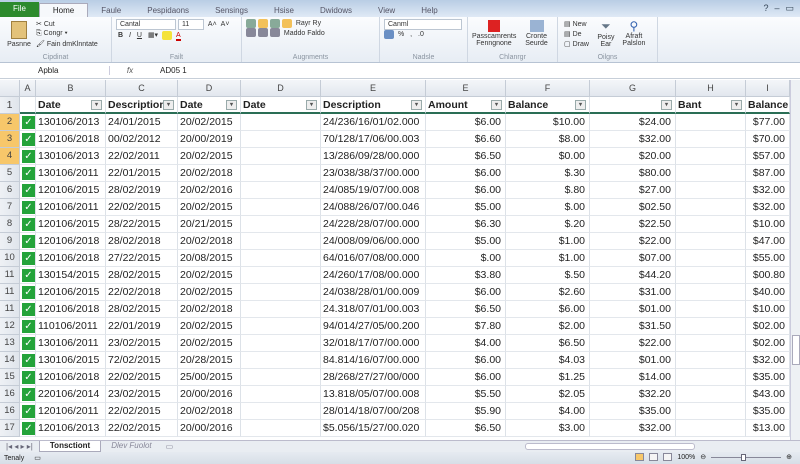  Describe the element at coordinates (45, 24) in the screenshot. I see `cut-button: ✂ Cut` at that location.